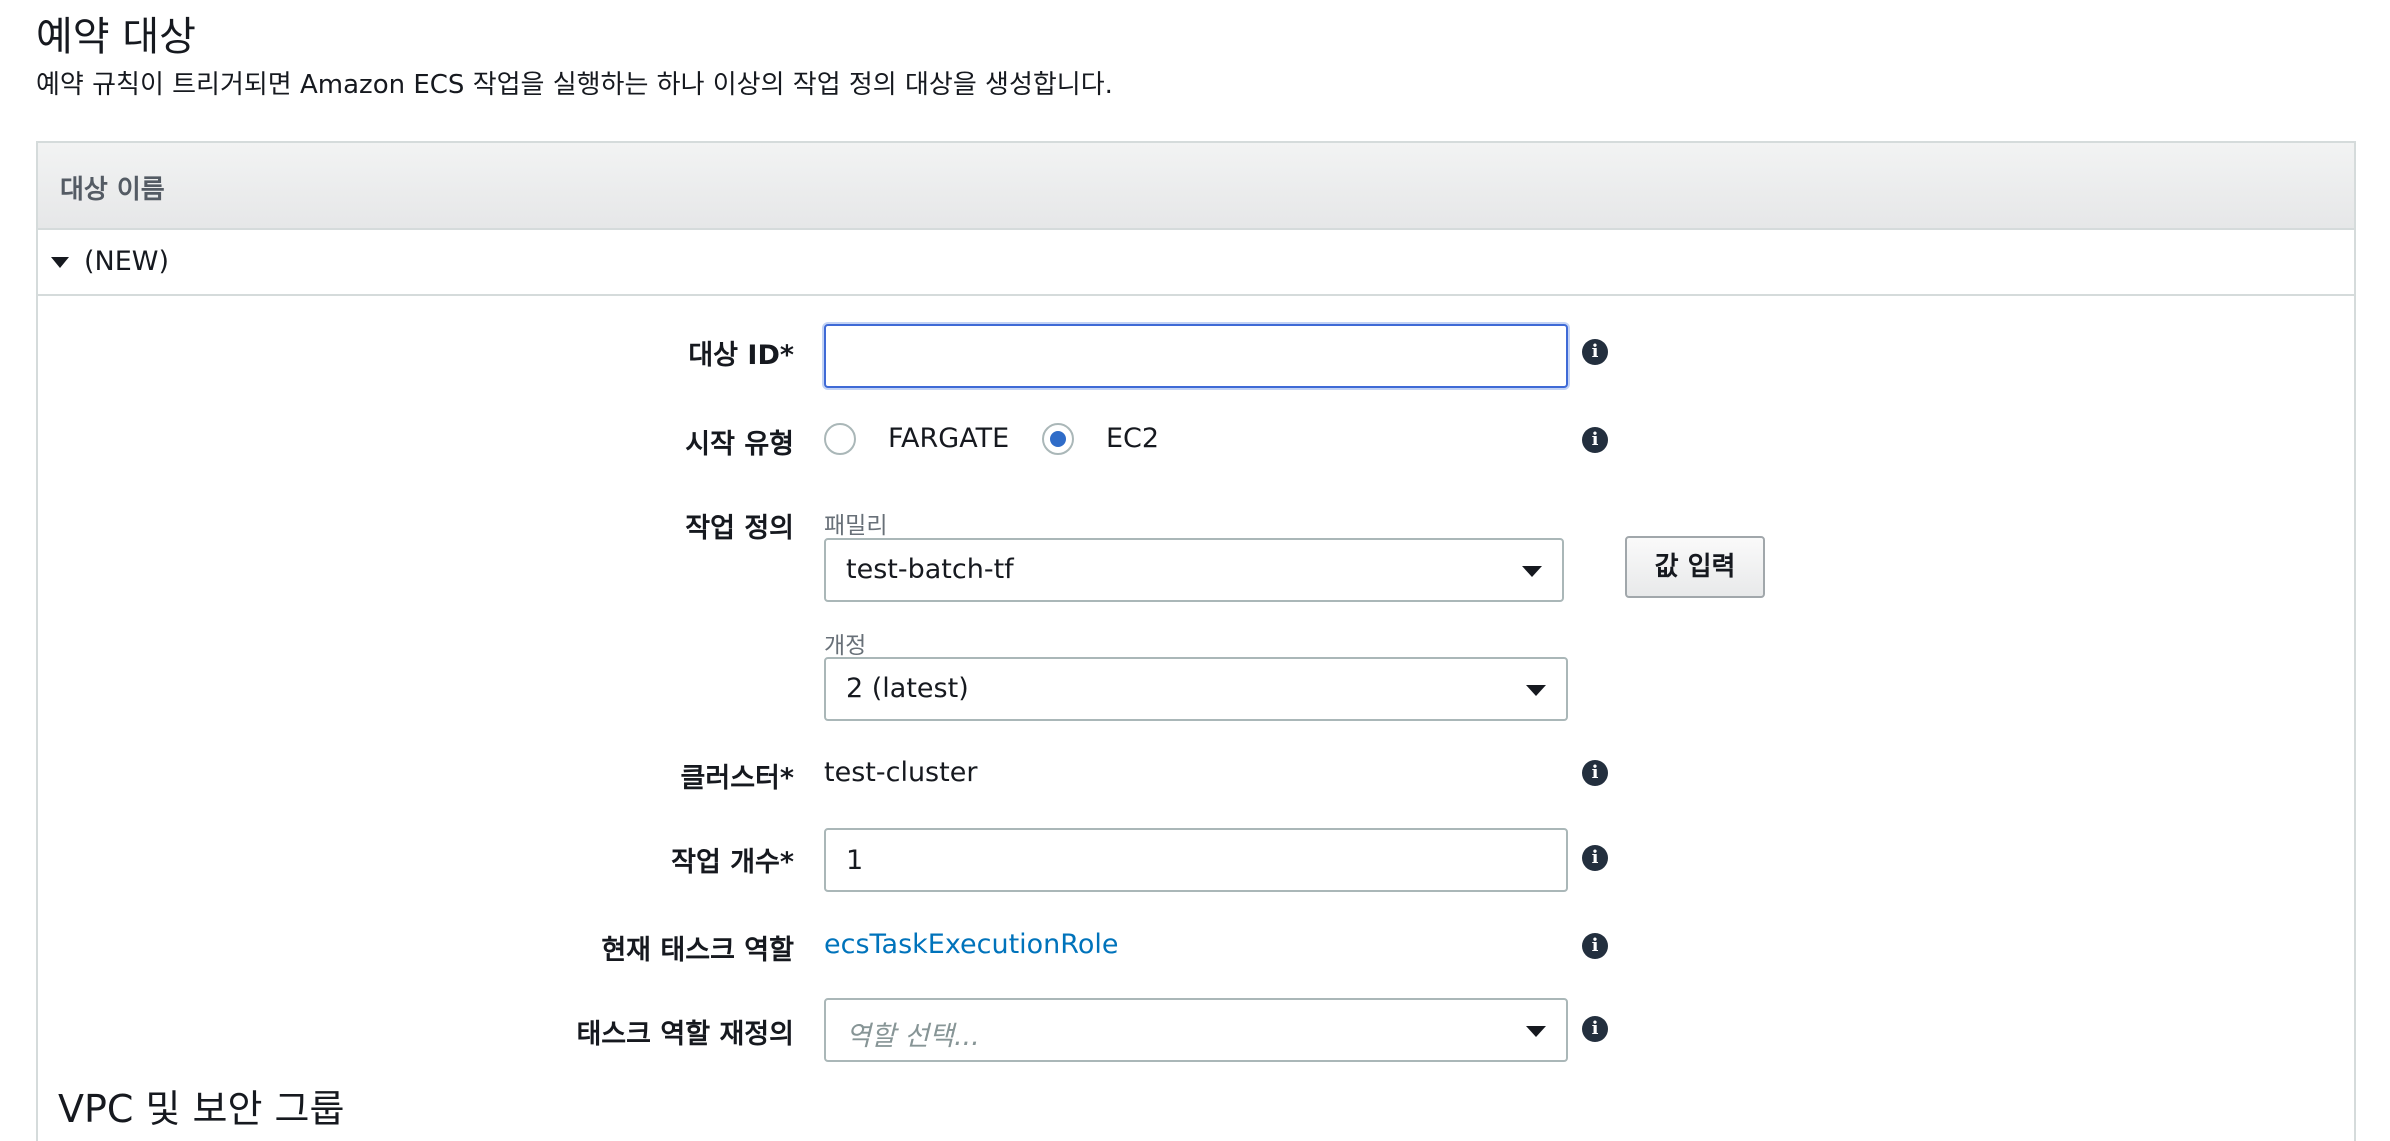  What do you see at coordinates (907, 688) in the screenshot?
I see `revision-value: 2 (latest)` at bounding box center [907, 688].